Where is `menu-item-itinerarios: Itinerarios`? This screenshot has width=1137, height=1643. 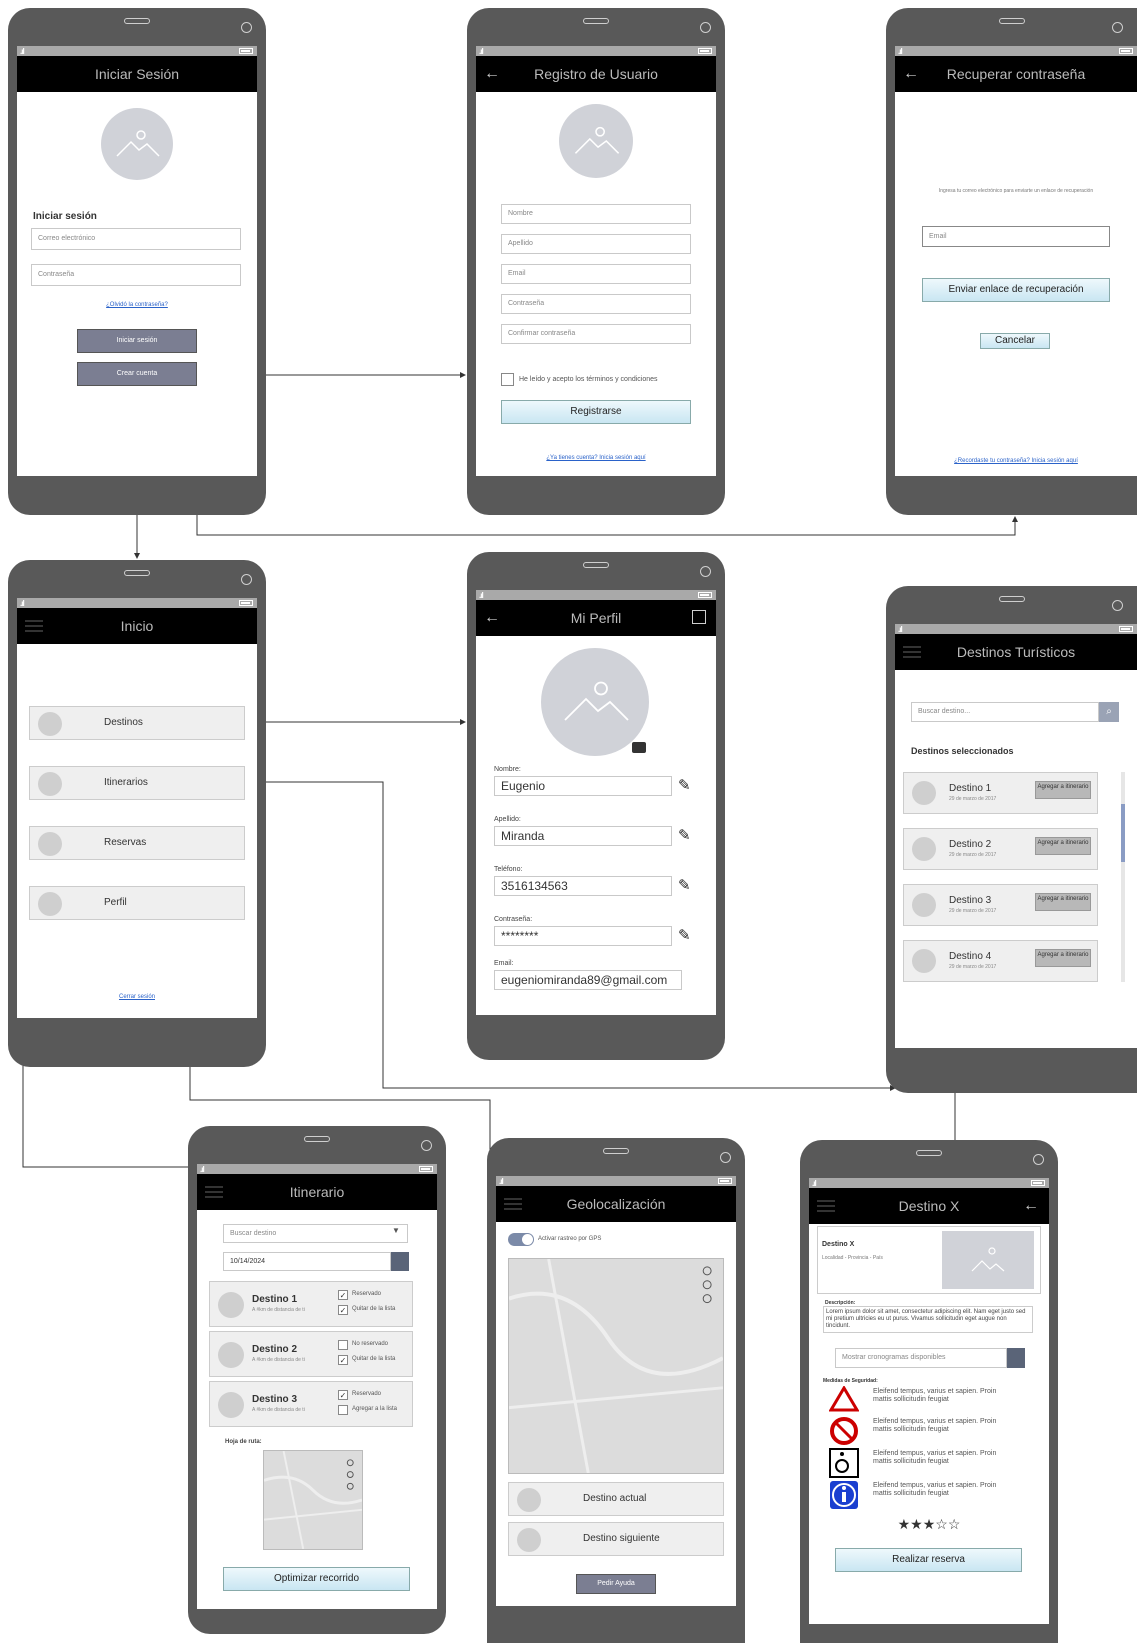 menu-item-itinerarios: Itinerarios is located at coordinates (137, 783).